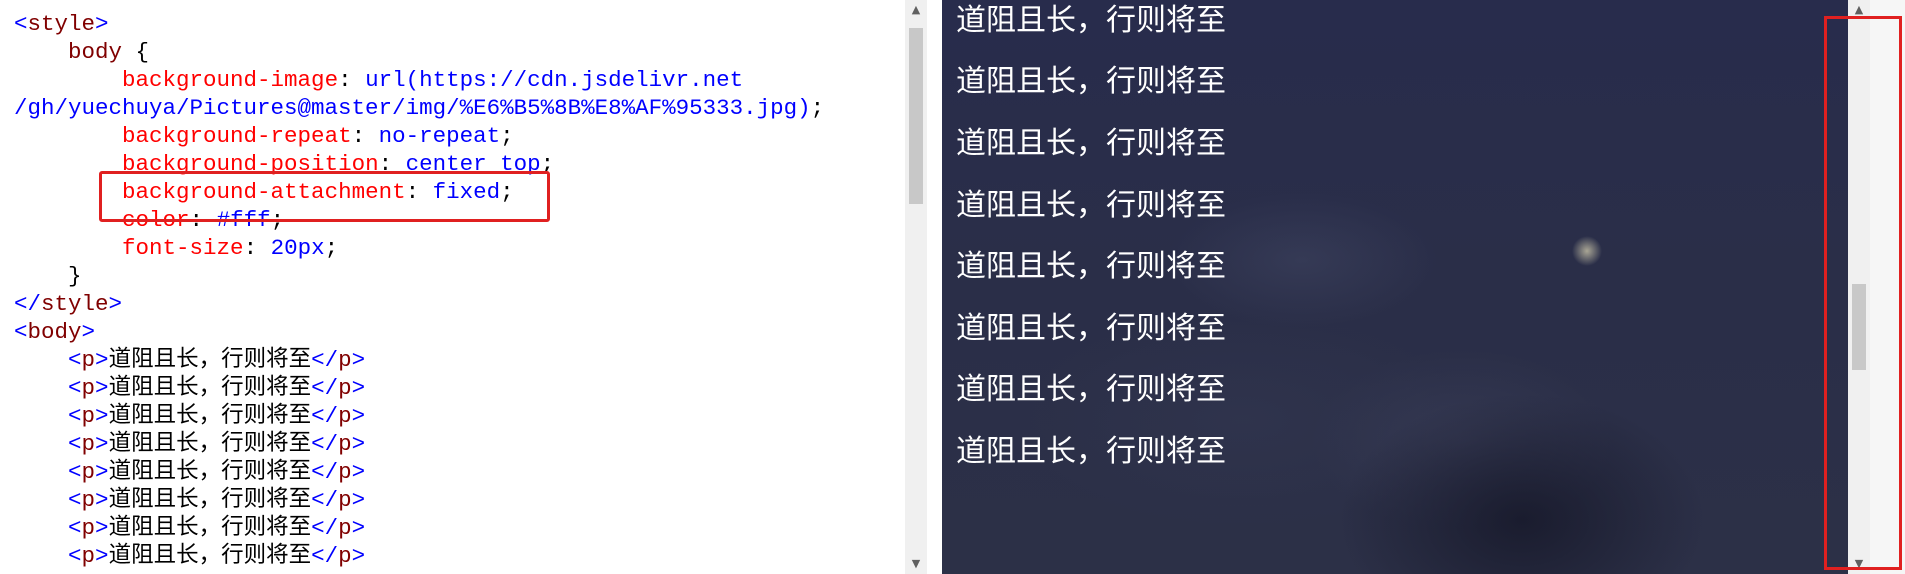 Image resolution: width=1905 pixels, height=574 pixels. I want to click on editor-scroll-down-icon: ▼, so click(916, 564).